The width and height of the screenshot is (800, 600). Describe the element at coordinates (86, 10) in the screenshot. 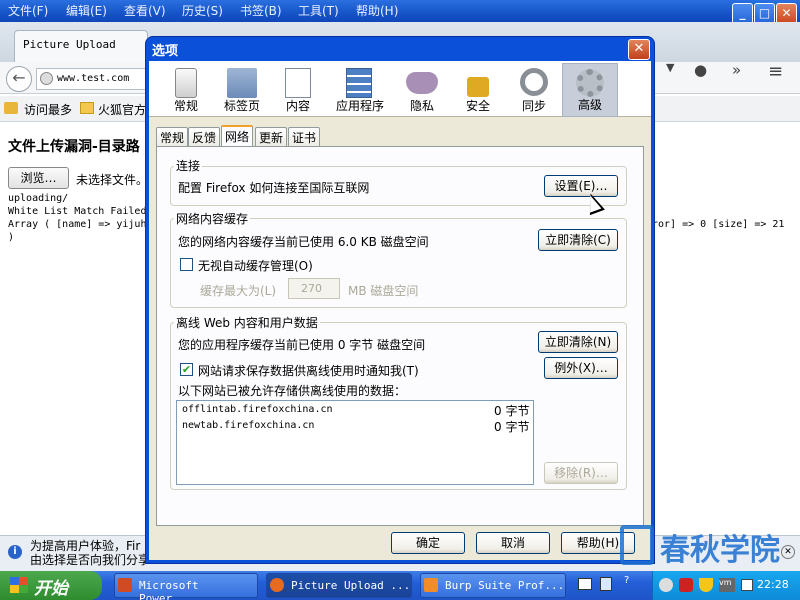

I see `menu-edit: 编辑(E)` at that location.